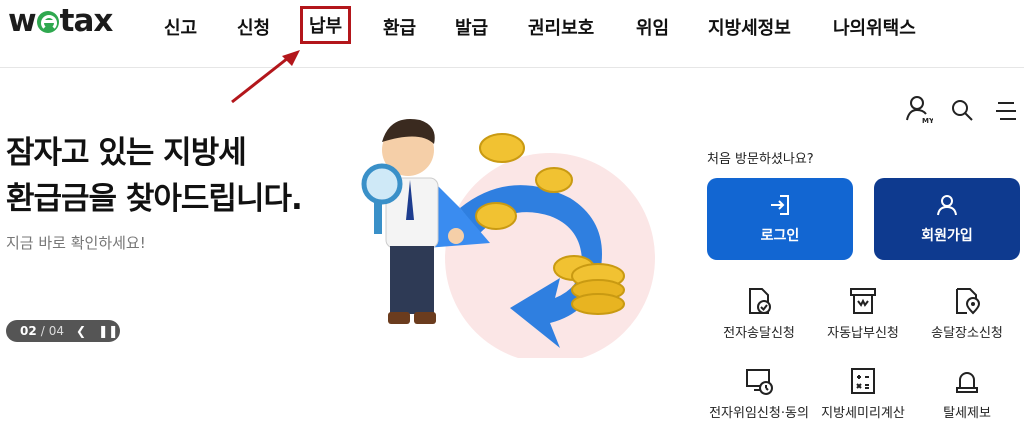 The height and width of the screenshot is (446, 1024). I want to click on first-visit-text: 처음 방문하셨나요?, so click(760, 159).